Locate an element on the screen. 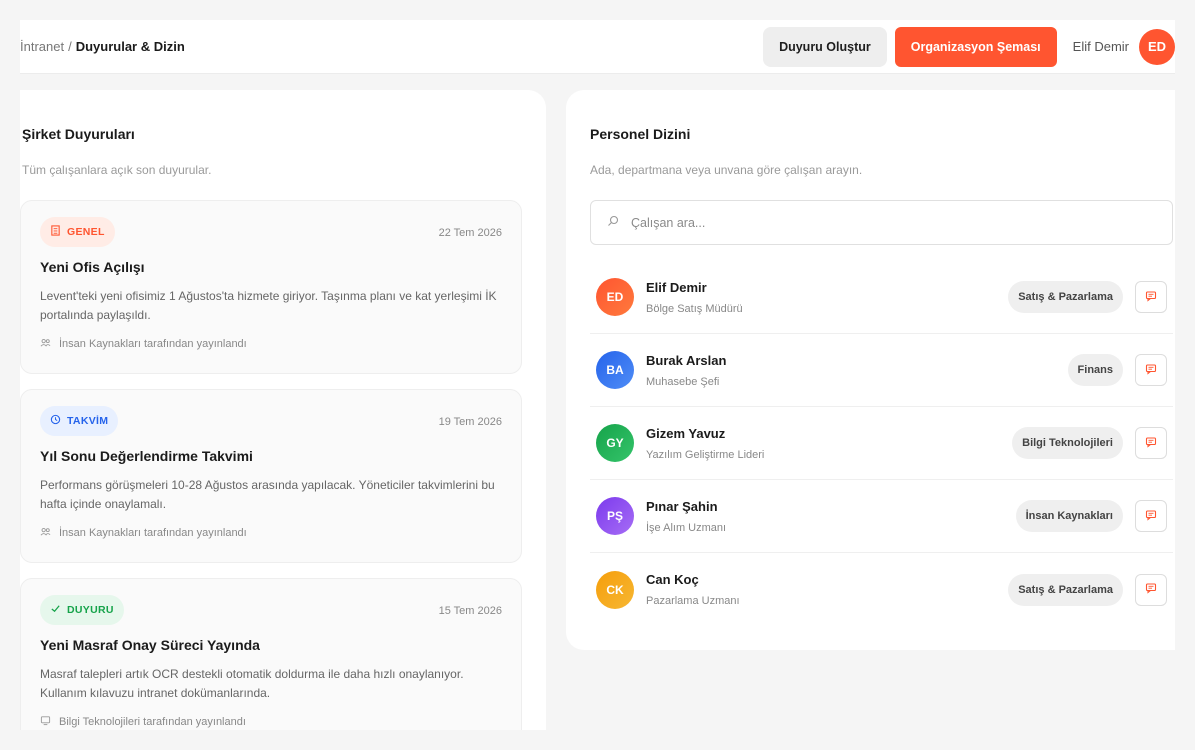 Image resolution: width=1195 pixels, height=750 pixels. announcement-tag: DUYURU is located at coordinates (82, 610).